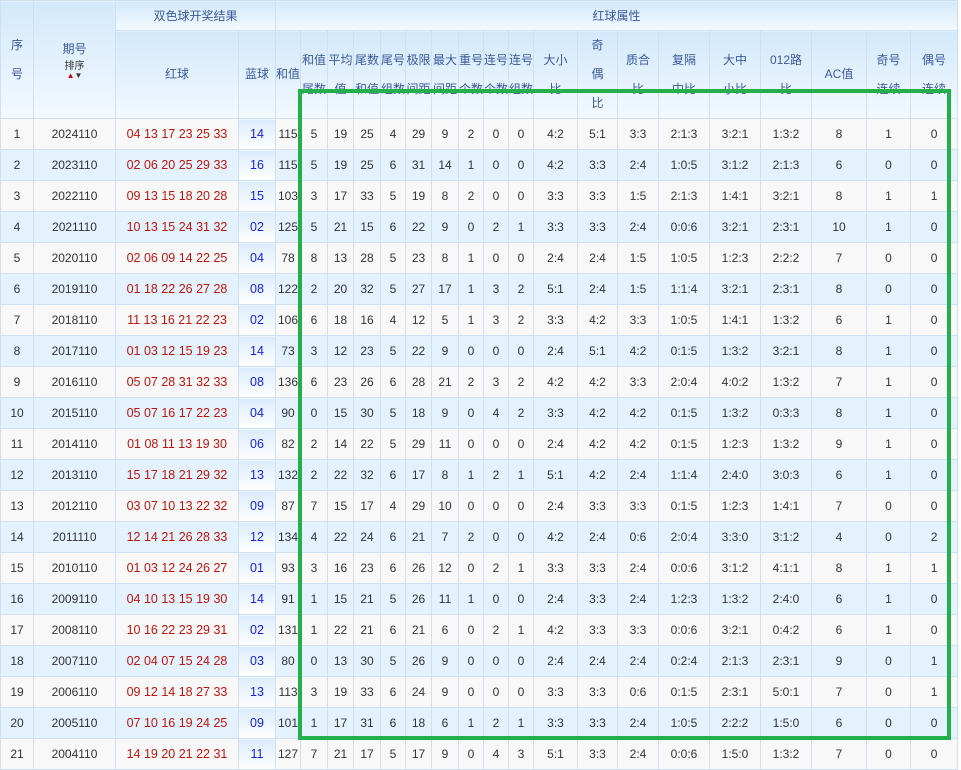 The width and height of the screenshot is (961, 770). What do you see at coordinates (735, 382) in the screenshot?
I see `attr-value: 4:0:2` at bounding box center [735, 382].